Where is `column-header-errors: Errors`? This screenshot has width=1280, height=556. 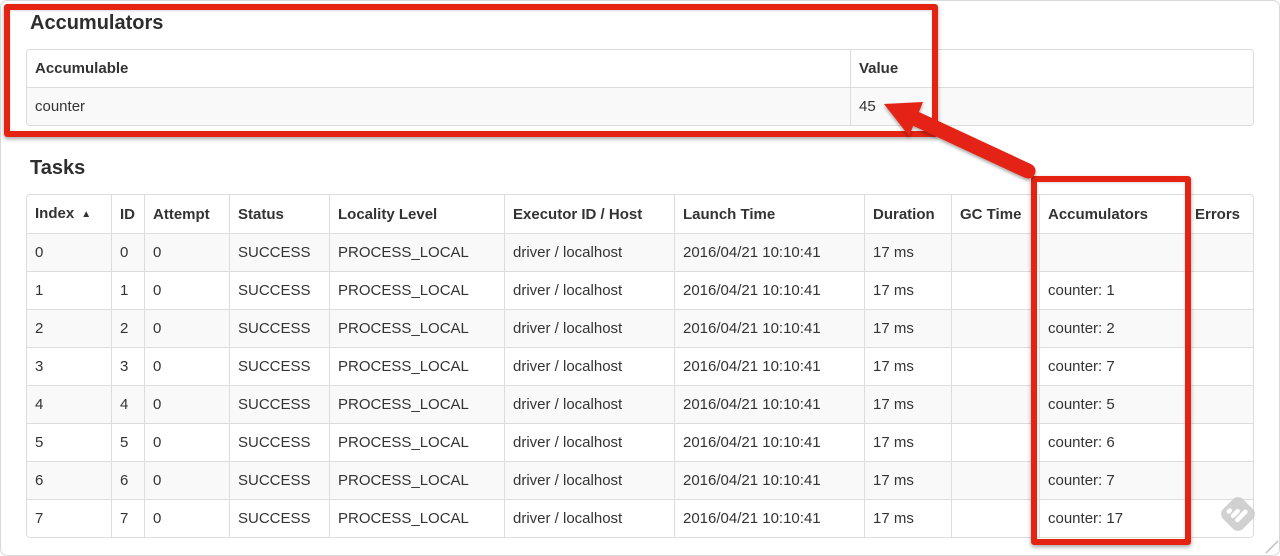 column-header-errors: Errors is located at coordinates (1219, 214).